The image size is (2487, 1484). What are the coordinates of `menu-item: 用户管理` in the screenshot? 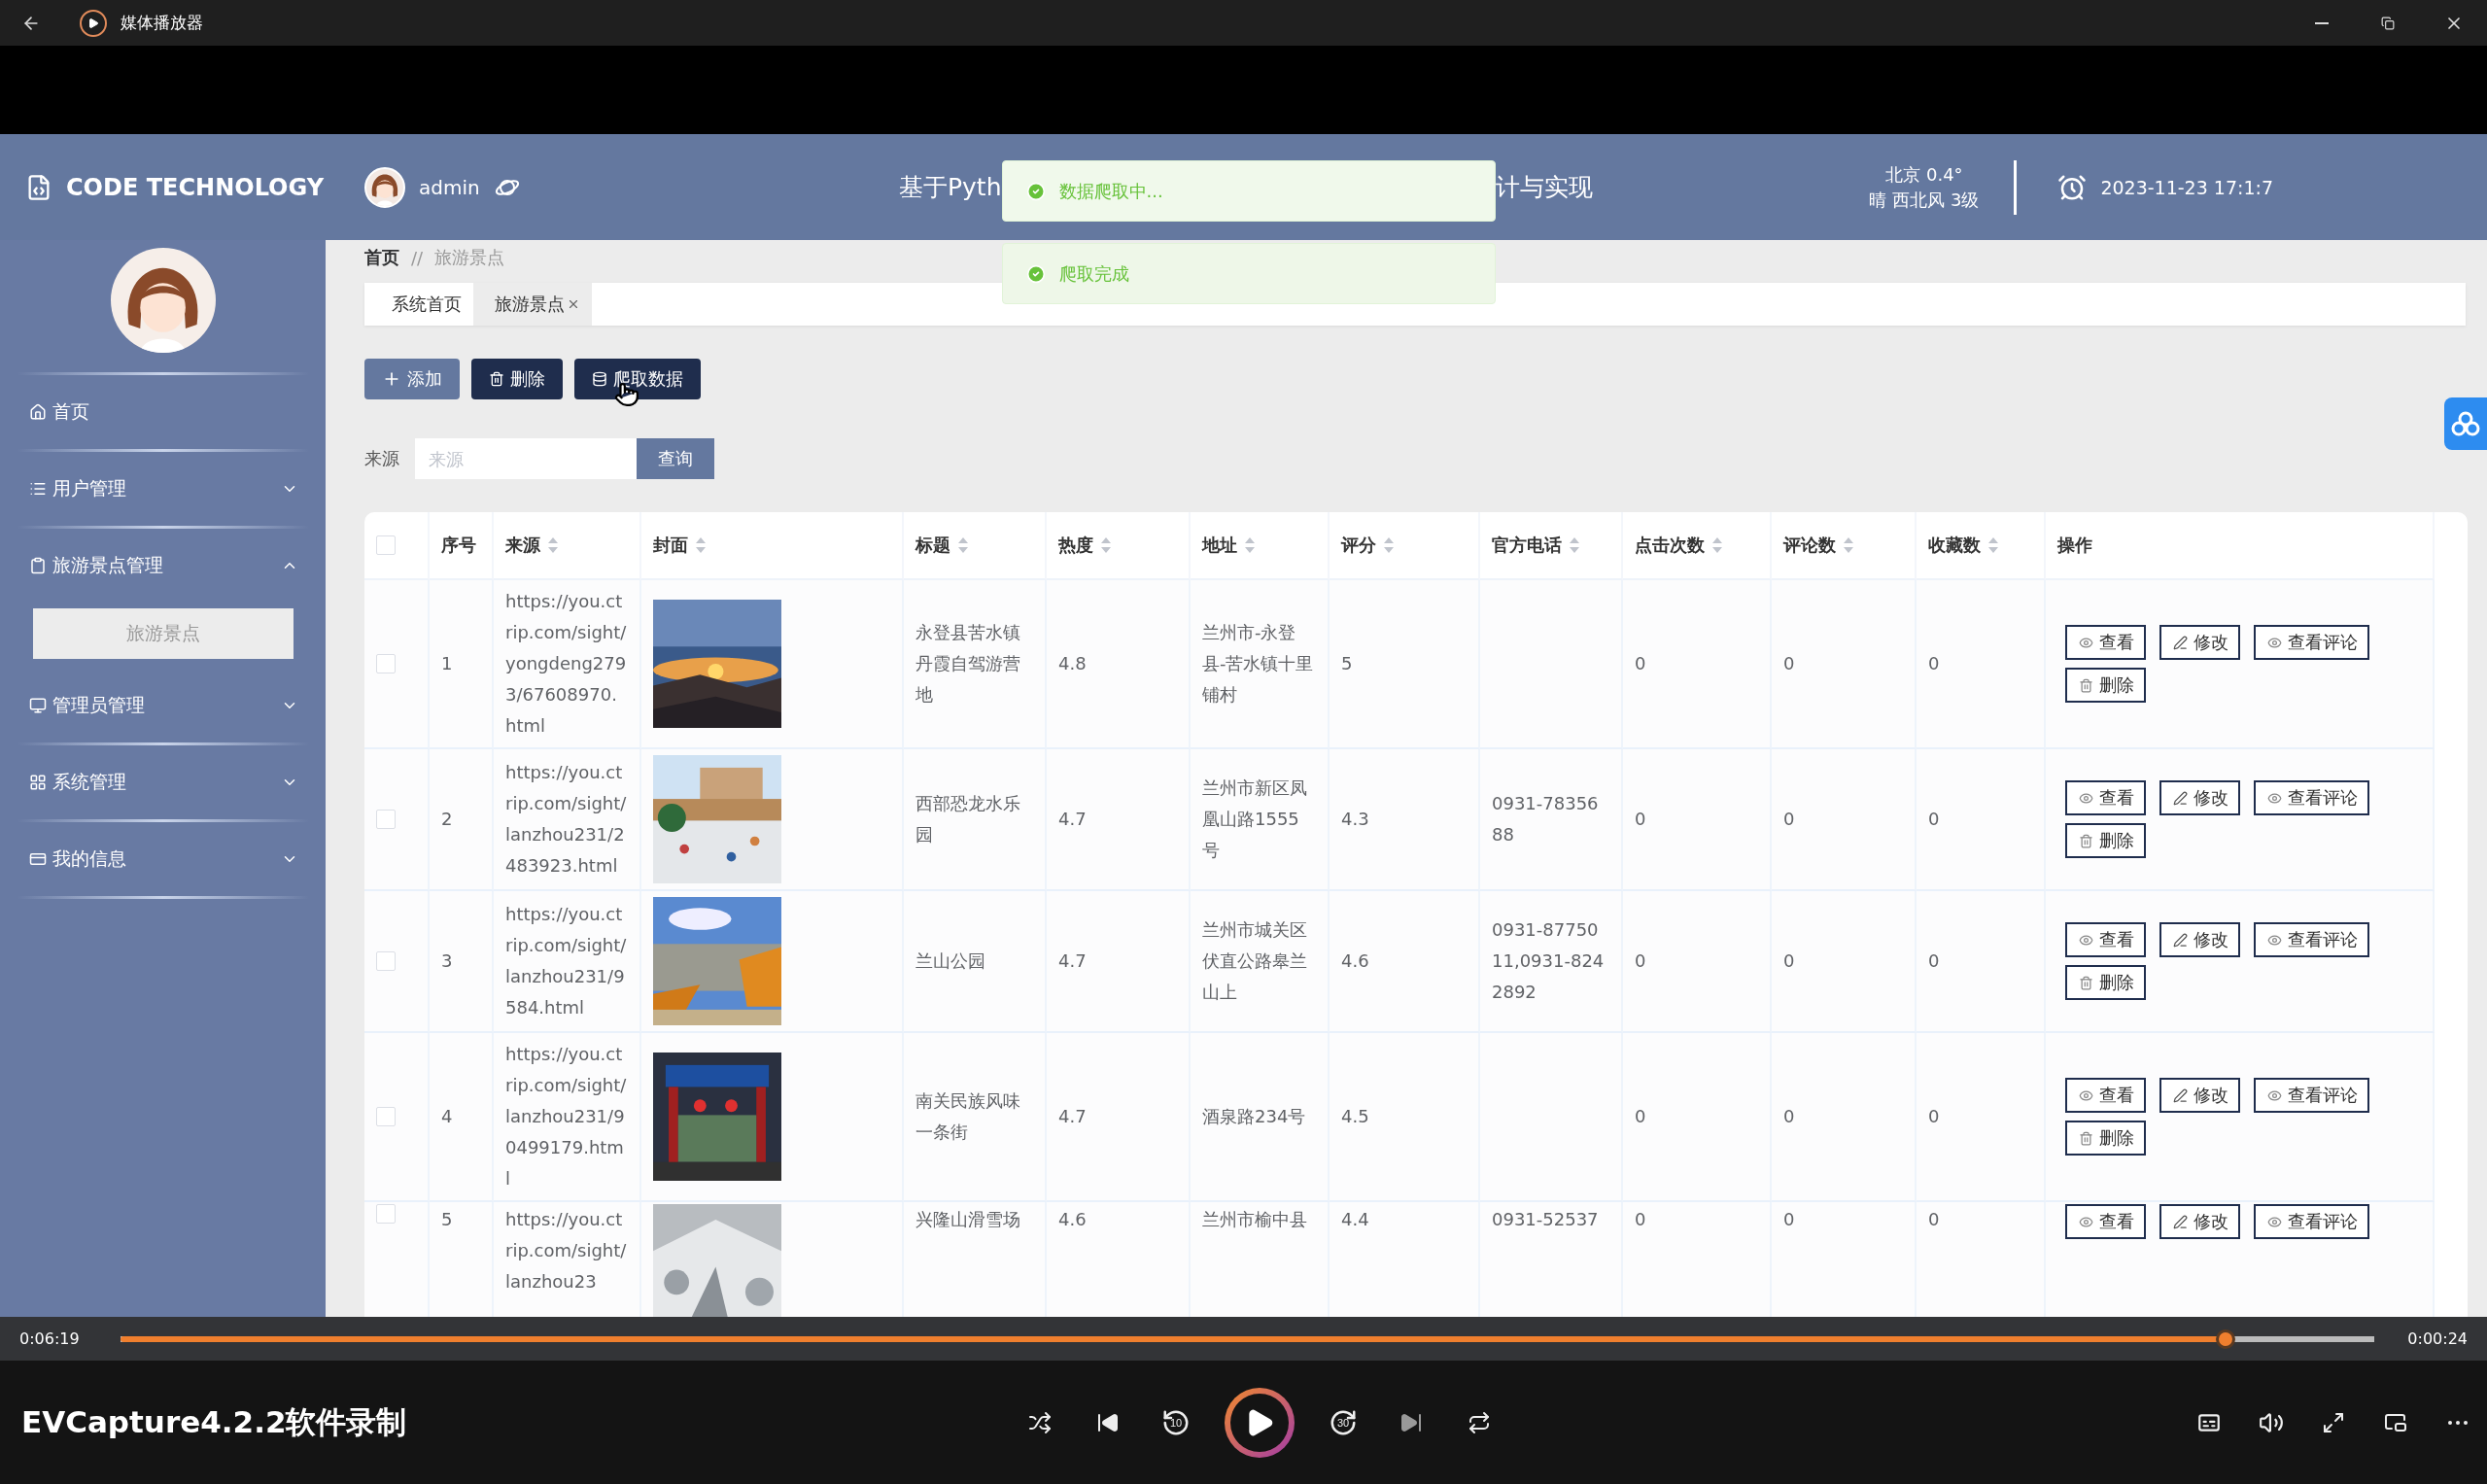 It's located at (163, 489).